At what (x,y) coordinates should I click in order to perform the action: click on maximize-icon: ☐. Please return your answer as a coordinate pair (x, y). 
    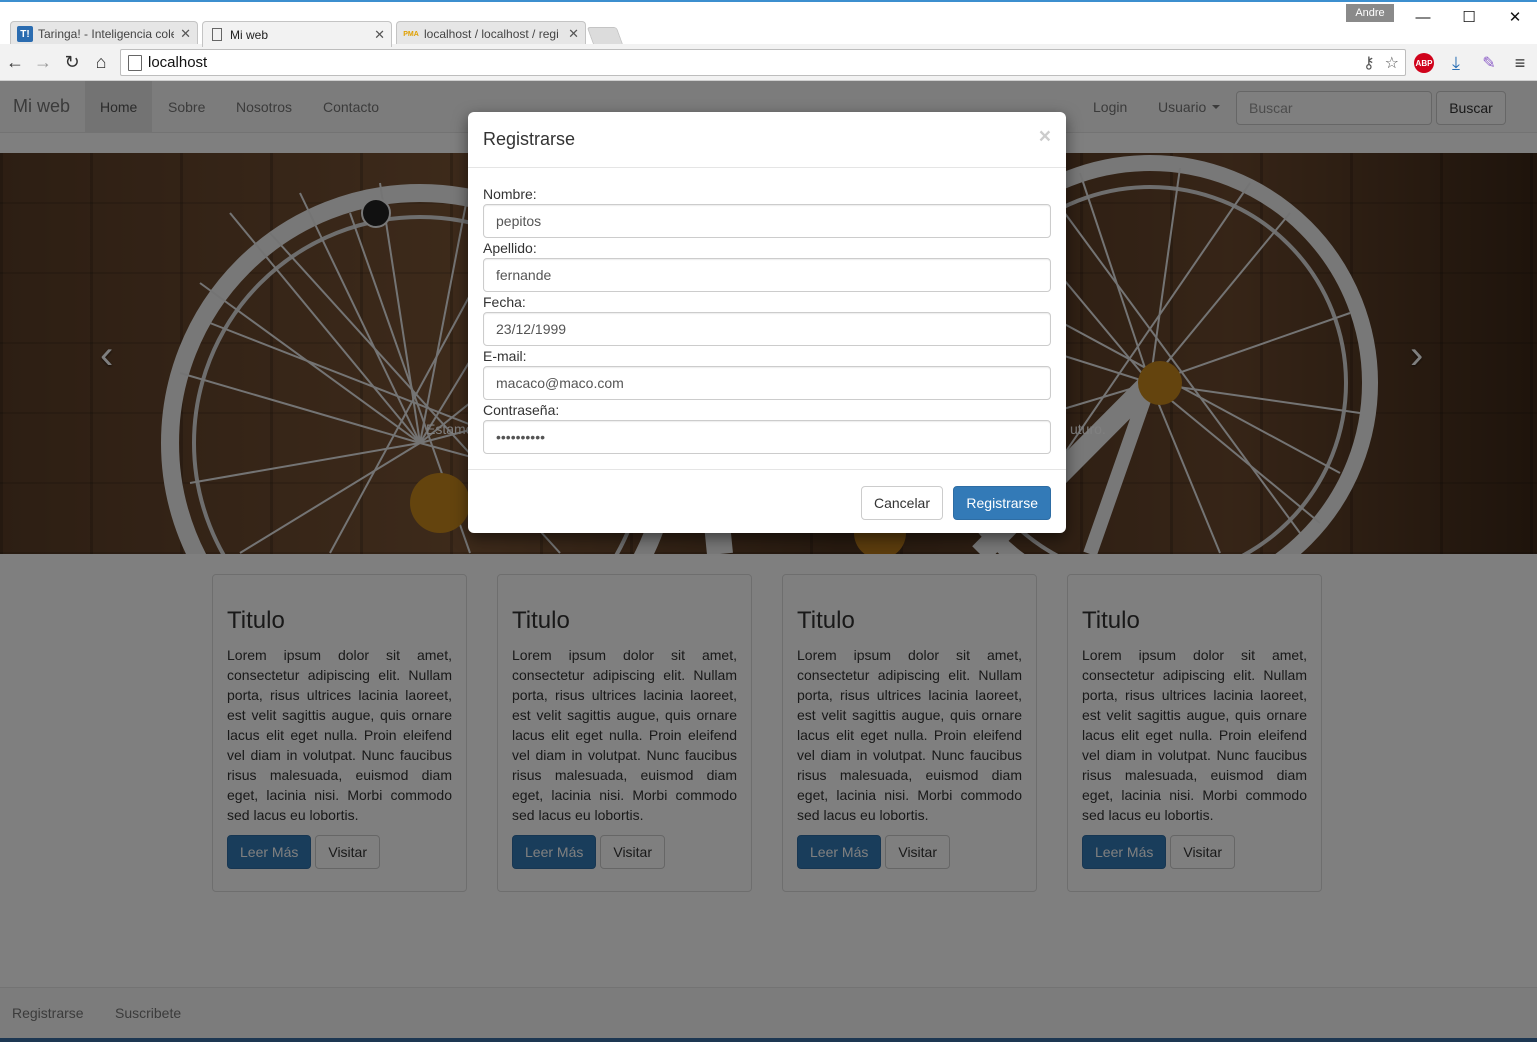
    Looking at the image, I should click on (1469, 17).